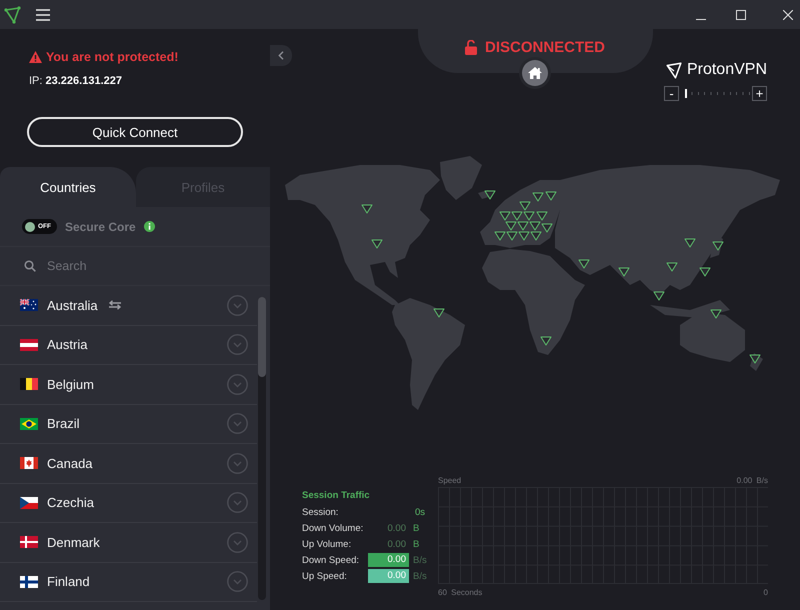 The width and height of the screenshot is (800, 610). What do you see at coordinates (470, 47) in the screenshot?
I see `lock-icon` at bounding box center [470, 47].